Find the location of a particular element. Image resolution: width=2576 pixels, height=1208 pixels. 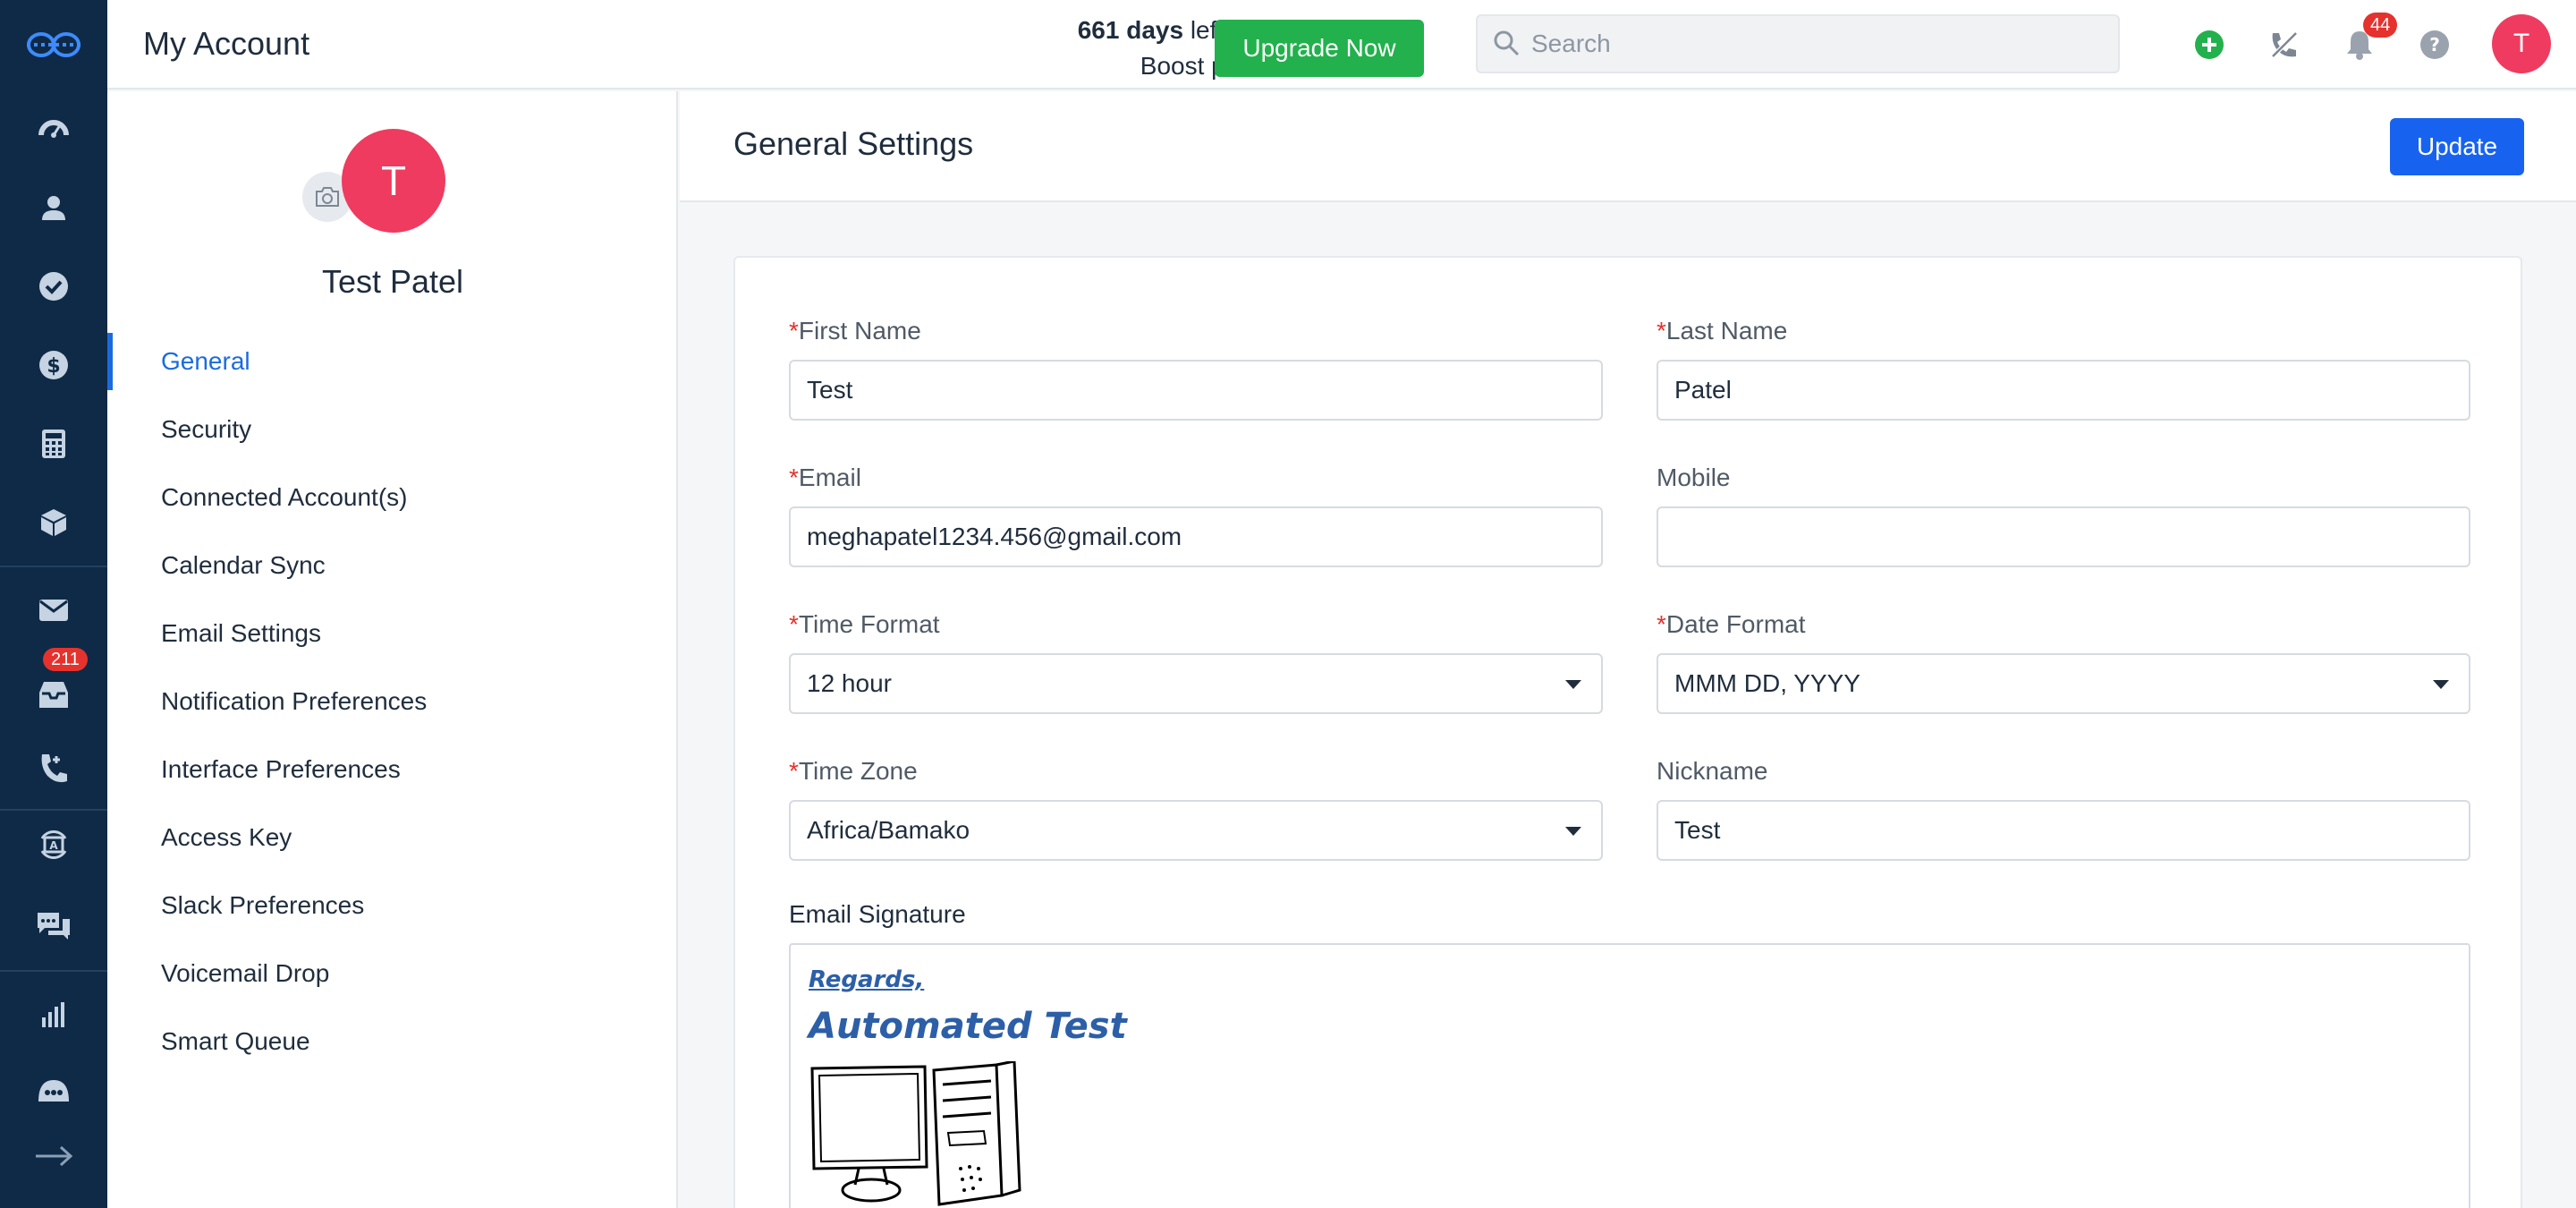

notification-count-badge: 44 is located at coordinates (2380, 25).